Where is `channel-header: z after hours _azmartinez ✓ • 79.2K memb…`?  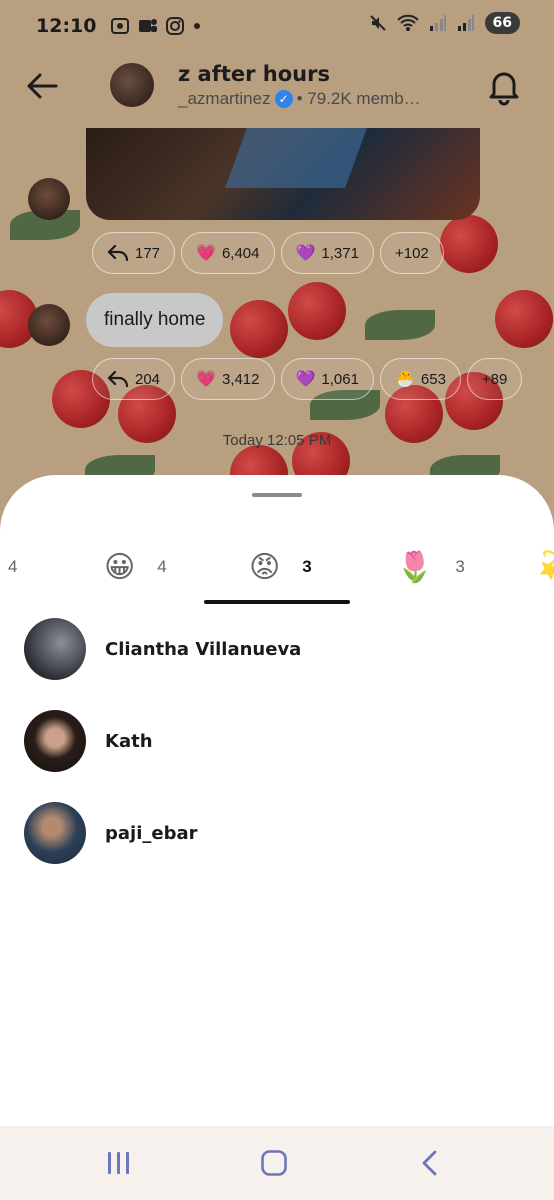 channel-header: z after hours _azmartinez ✓ • 79.2K memb… is located at coordinates (277, 87).